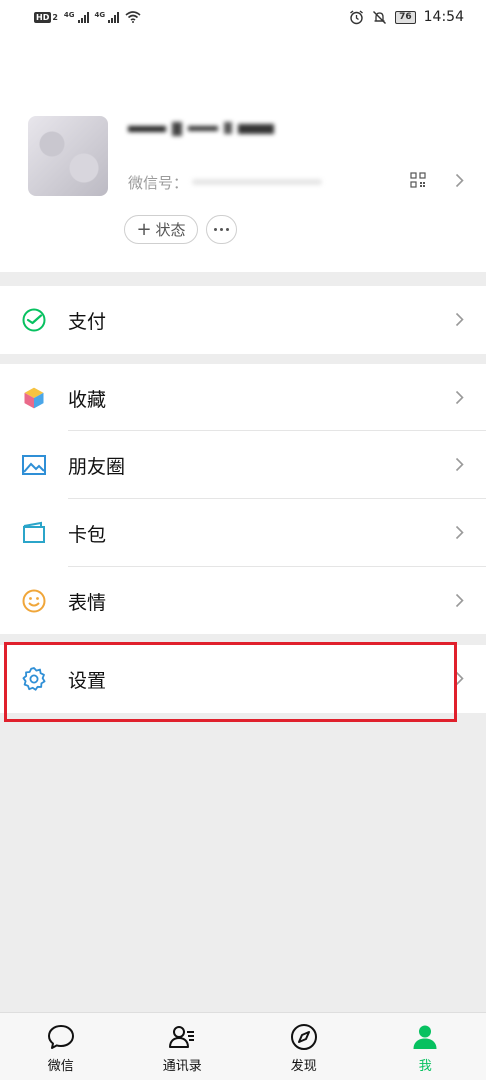 The width and height of the screenshot is (486, 1080). What do you see at coordinates (357, 16) in the screenshot?
I see `alarm-icon` at bounding box center [357, 16].